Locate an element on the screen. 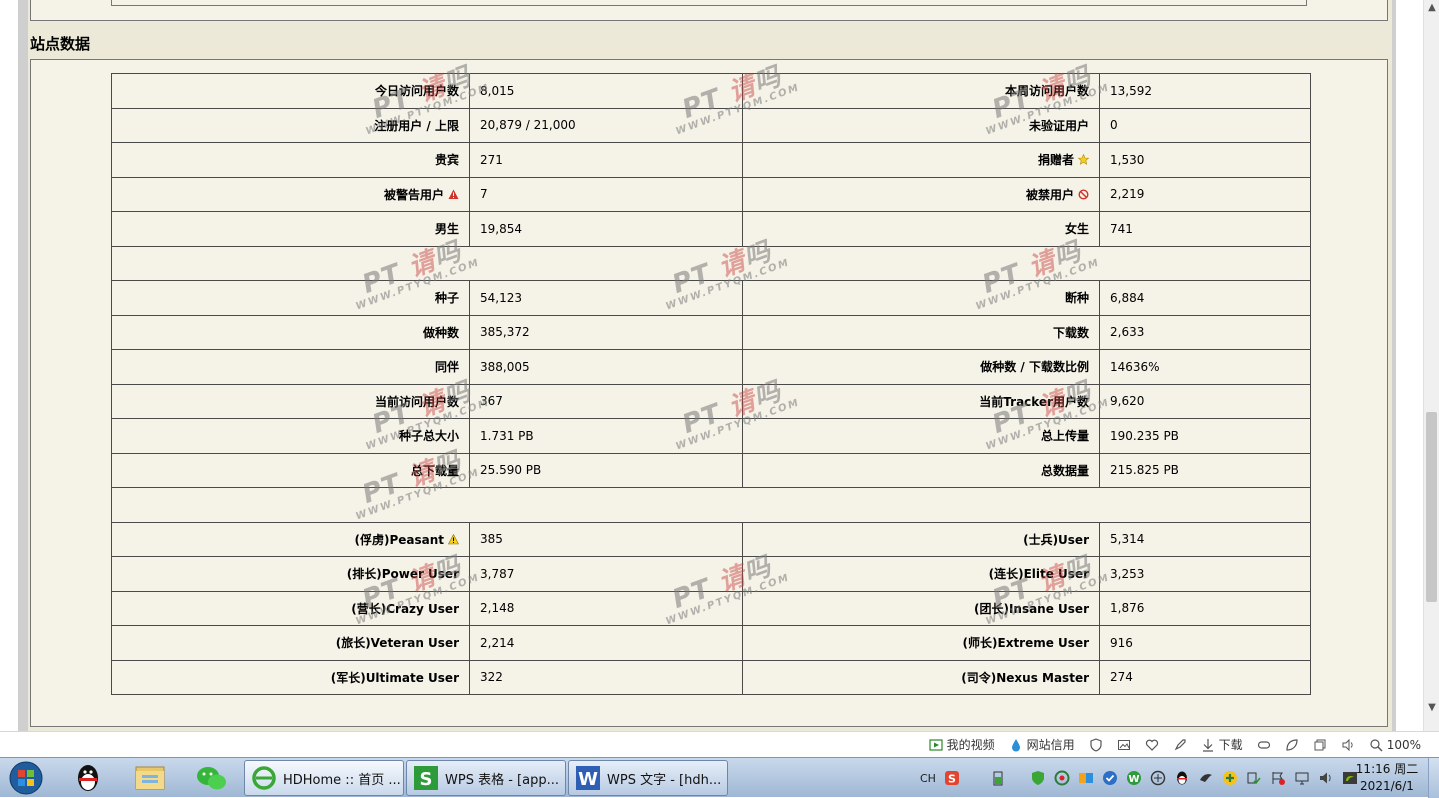  qq-icon is located at coordinates (88, 778).